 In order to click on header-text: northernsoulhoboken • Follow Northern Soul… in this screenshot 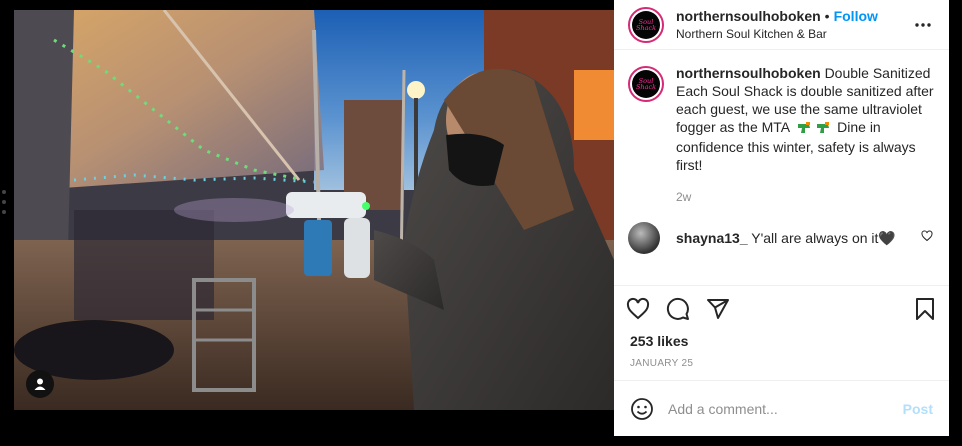, I will do `click(793, 24)`.